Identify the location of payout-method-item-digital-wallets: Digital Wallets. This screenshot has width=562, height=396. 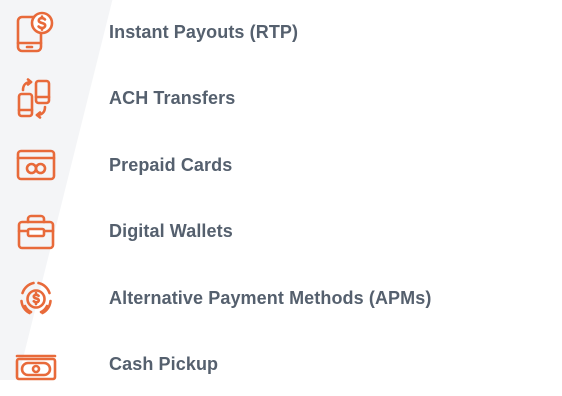
(281, 232).